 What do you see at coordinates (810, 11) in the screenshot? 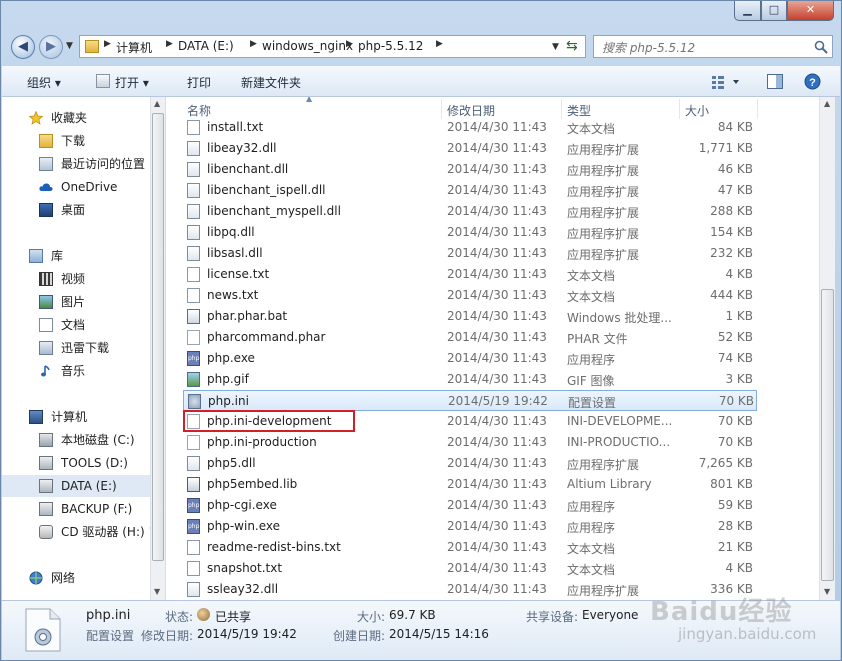
I see `close-button: ✕` at bounding box center [810, 11].